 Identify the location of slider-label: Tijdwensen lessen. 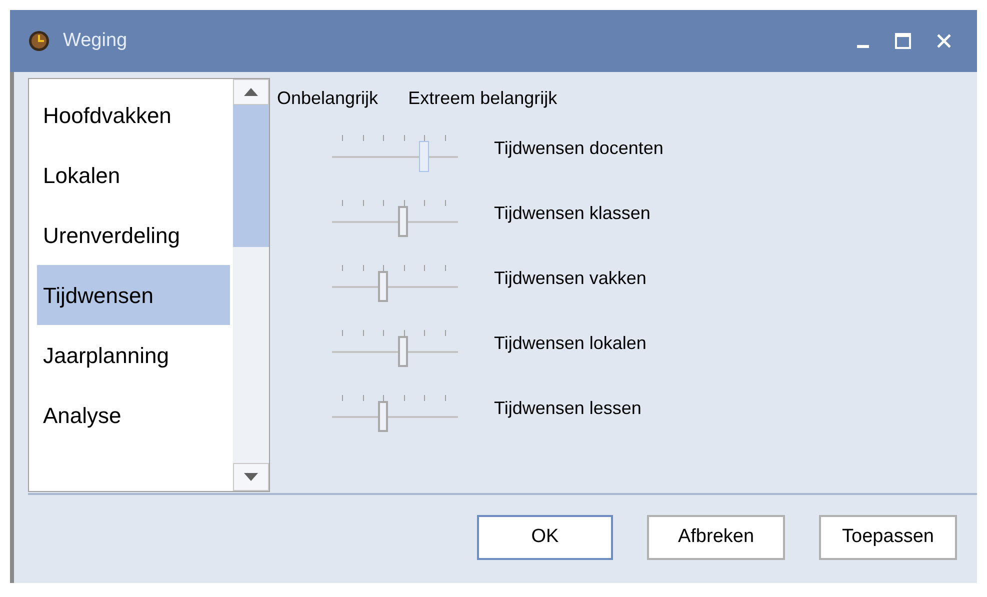
(568, 408).